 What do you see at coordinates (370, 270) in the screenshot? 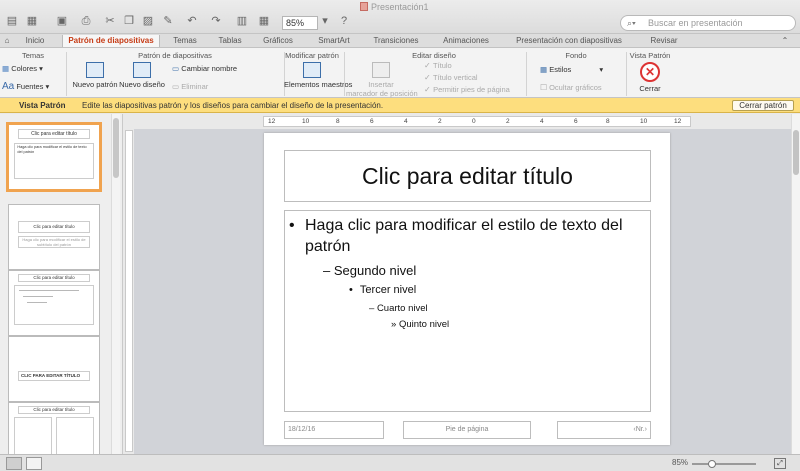
I see `level-2-item: – Segundo nivel` at bounding box center [370, 270].